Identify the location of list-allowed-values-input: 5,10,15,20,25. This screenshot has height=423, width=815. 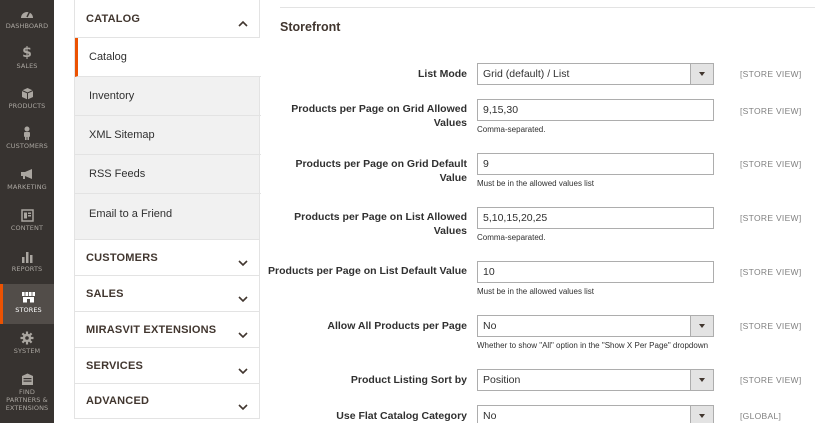
(595, 218).